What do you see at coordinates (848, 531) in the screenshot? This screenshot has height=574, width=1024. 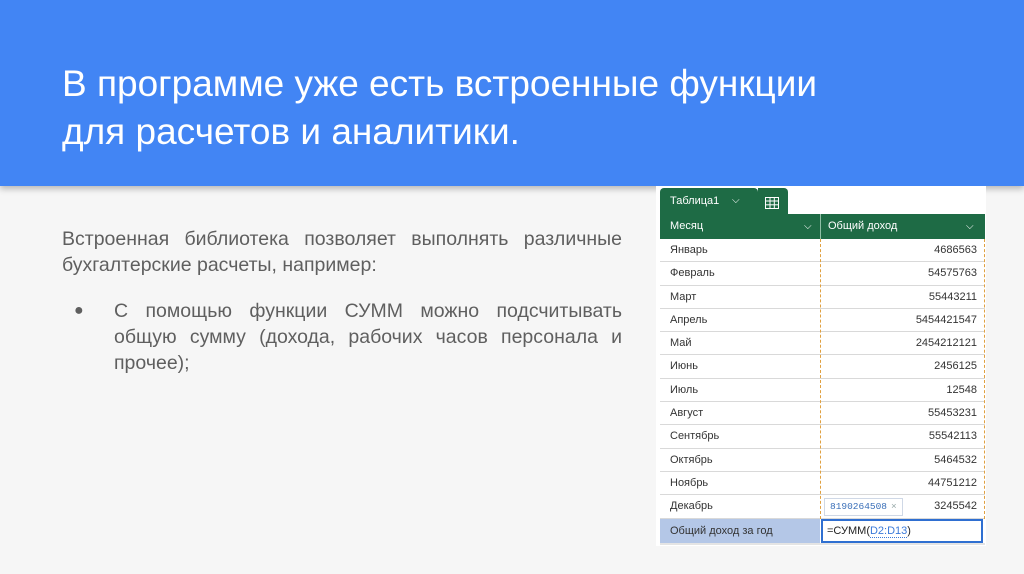 I see `formula-prefix: =СУММ(` at bounding box center [848, 531].